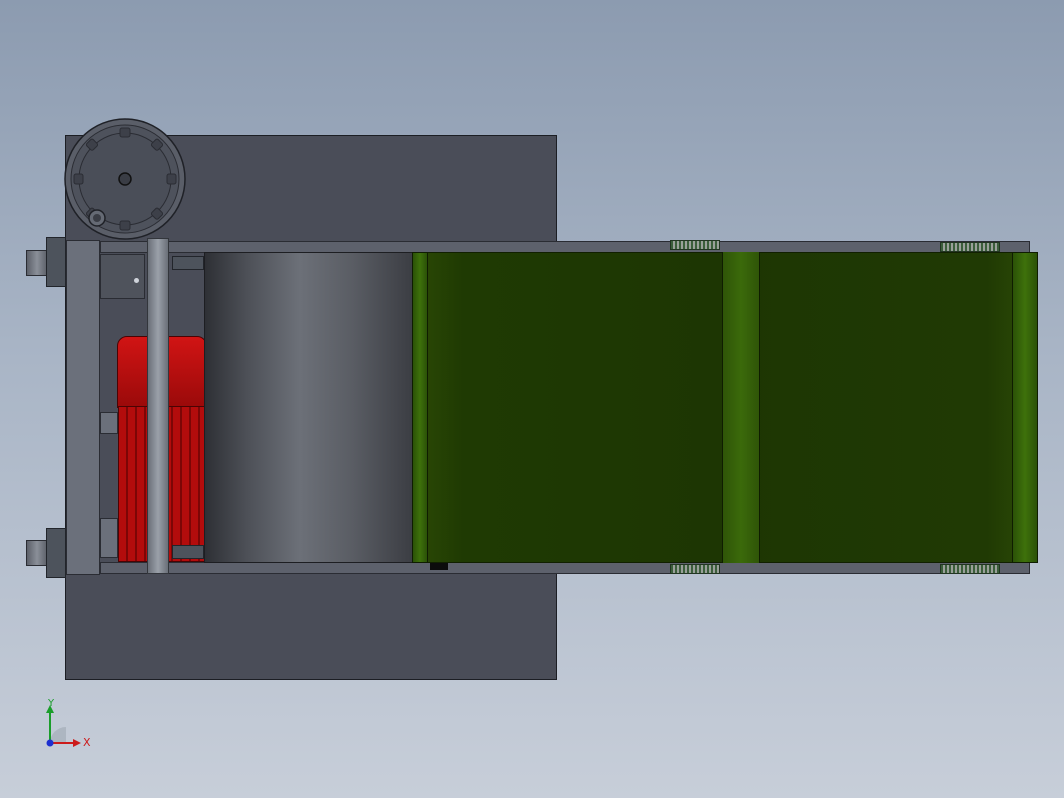 The height and width of the screenshot is (798, 1064). Describe the element at coordinates (87, 742) in the screenshot. I see `triad-x-label: X` at that location.